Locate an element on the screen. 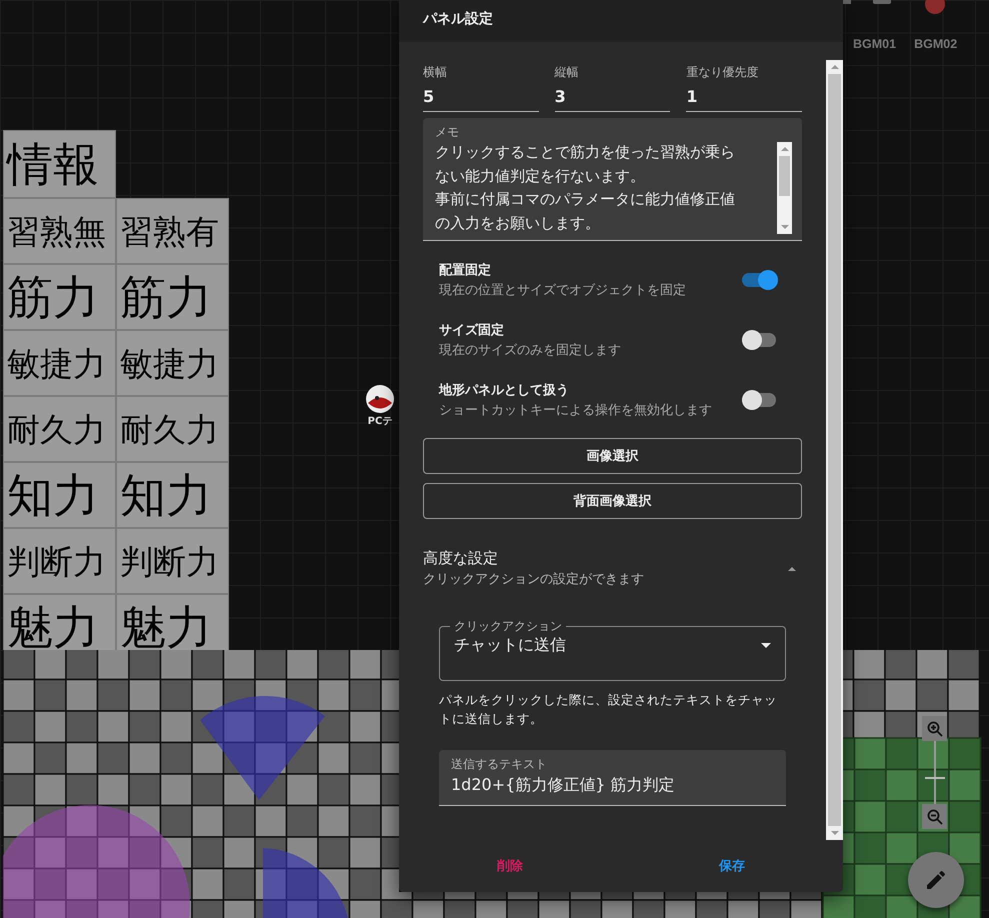 The image size is (989, 918). field-value: 5 is located at coordinates (429, 96).